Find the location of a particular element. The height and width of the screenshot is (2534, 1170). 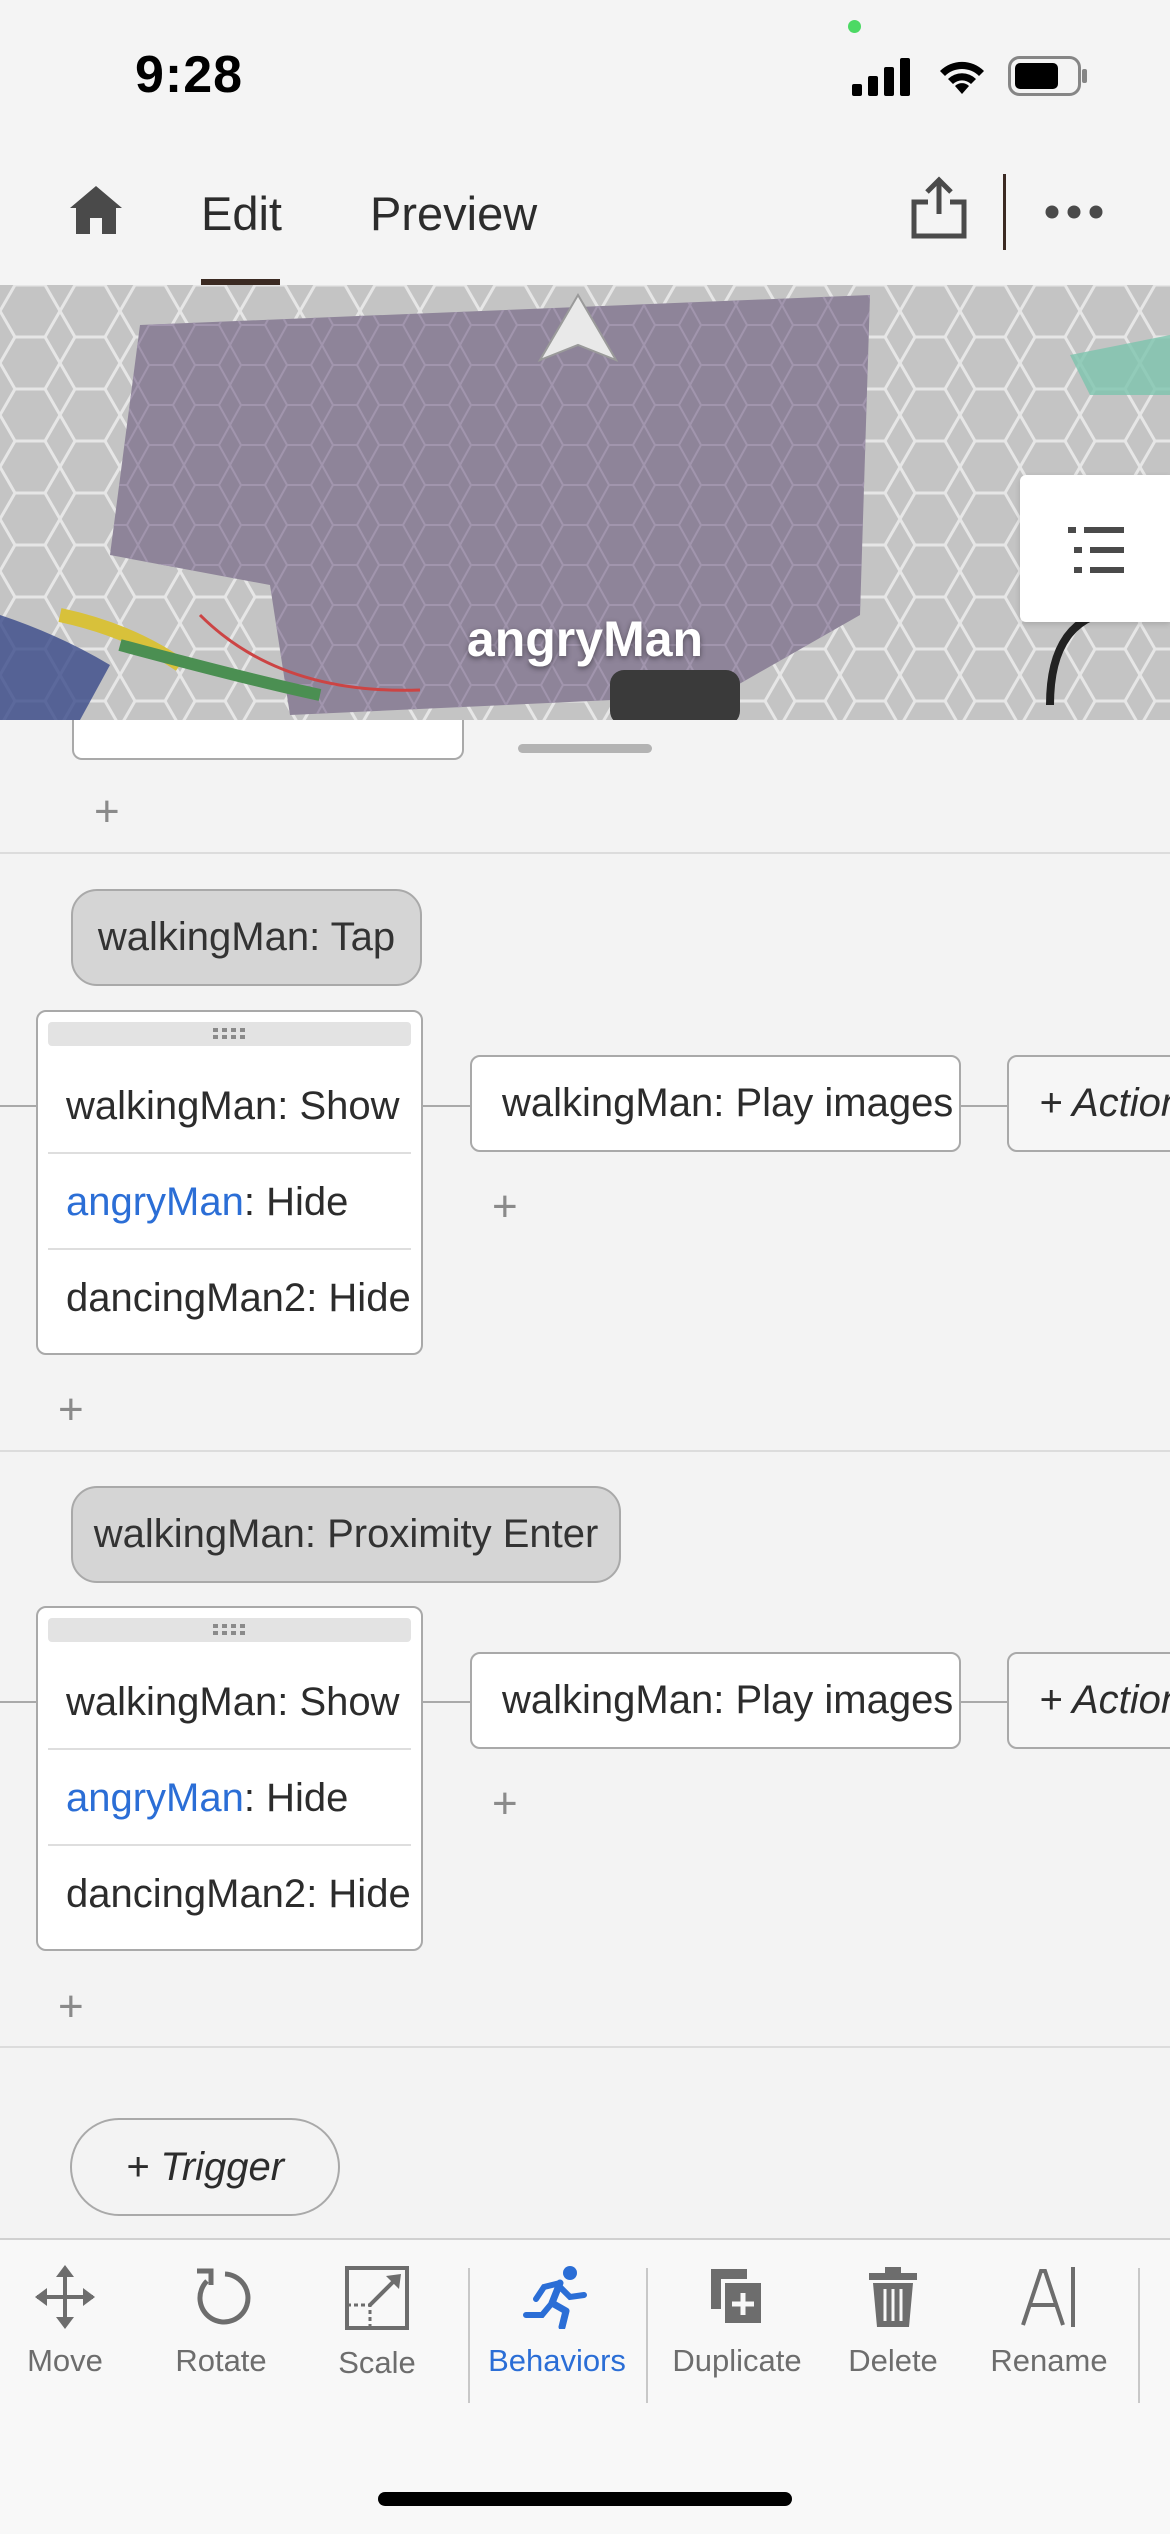

move-icon is located at coordinates (65, 2297).